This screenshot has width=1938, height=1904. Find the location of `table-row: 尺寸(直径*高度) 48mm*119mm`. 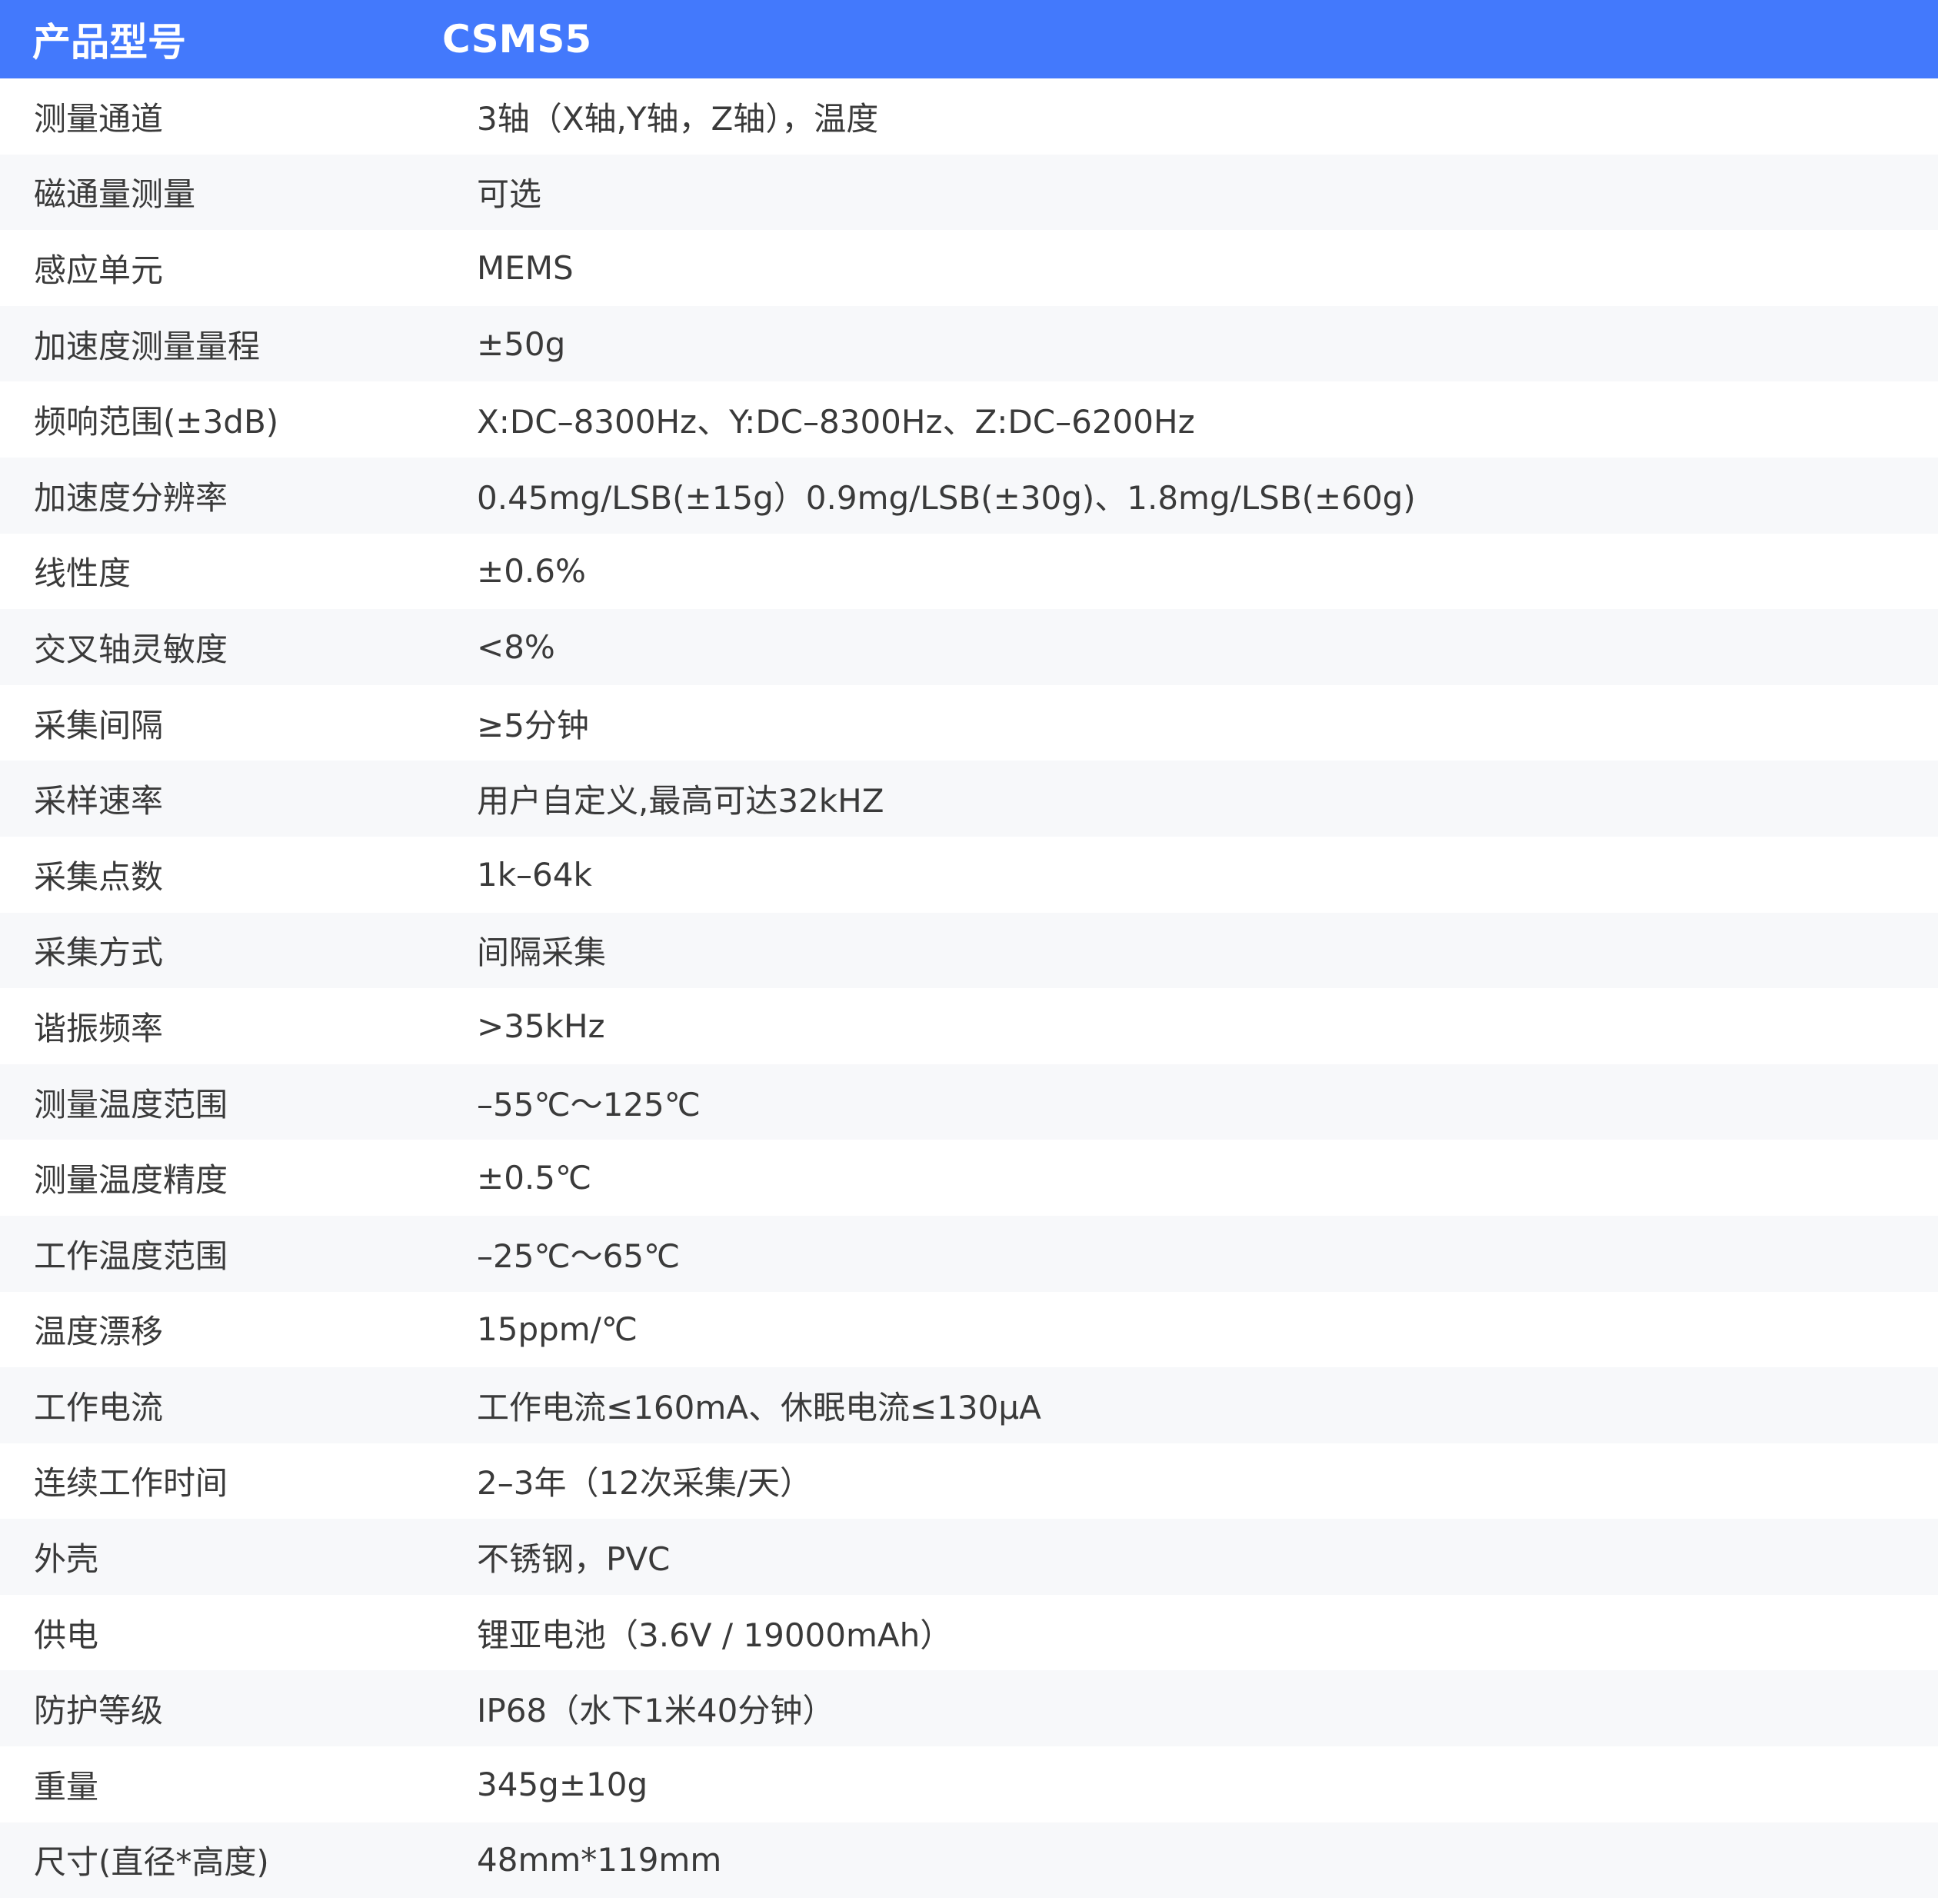

table-row: 尺寸(直径*高度) 48mm*119mm is located at coordinates (969, 1860).